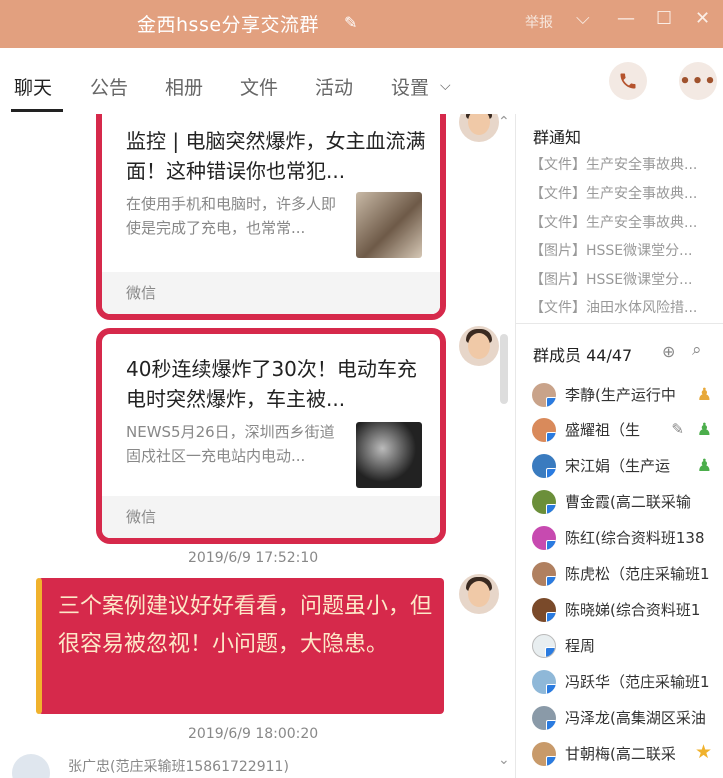  I want to click on edit-icon: ✎, so click(677, 429).